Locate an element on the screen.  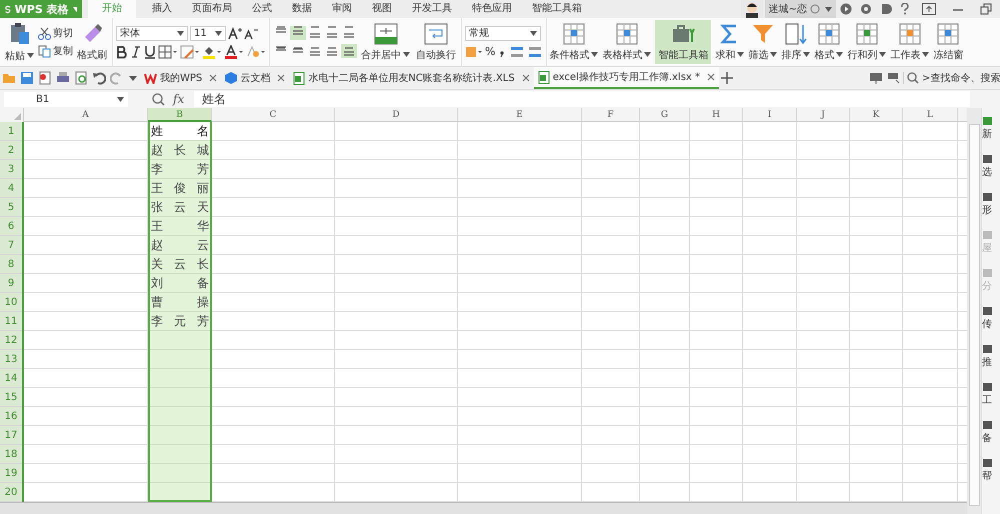
menu-tab: 公式 is located at coordinates (262, 9).